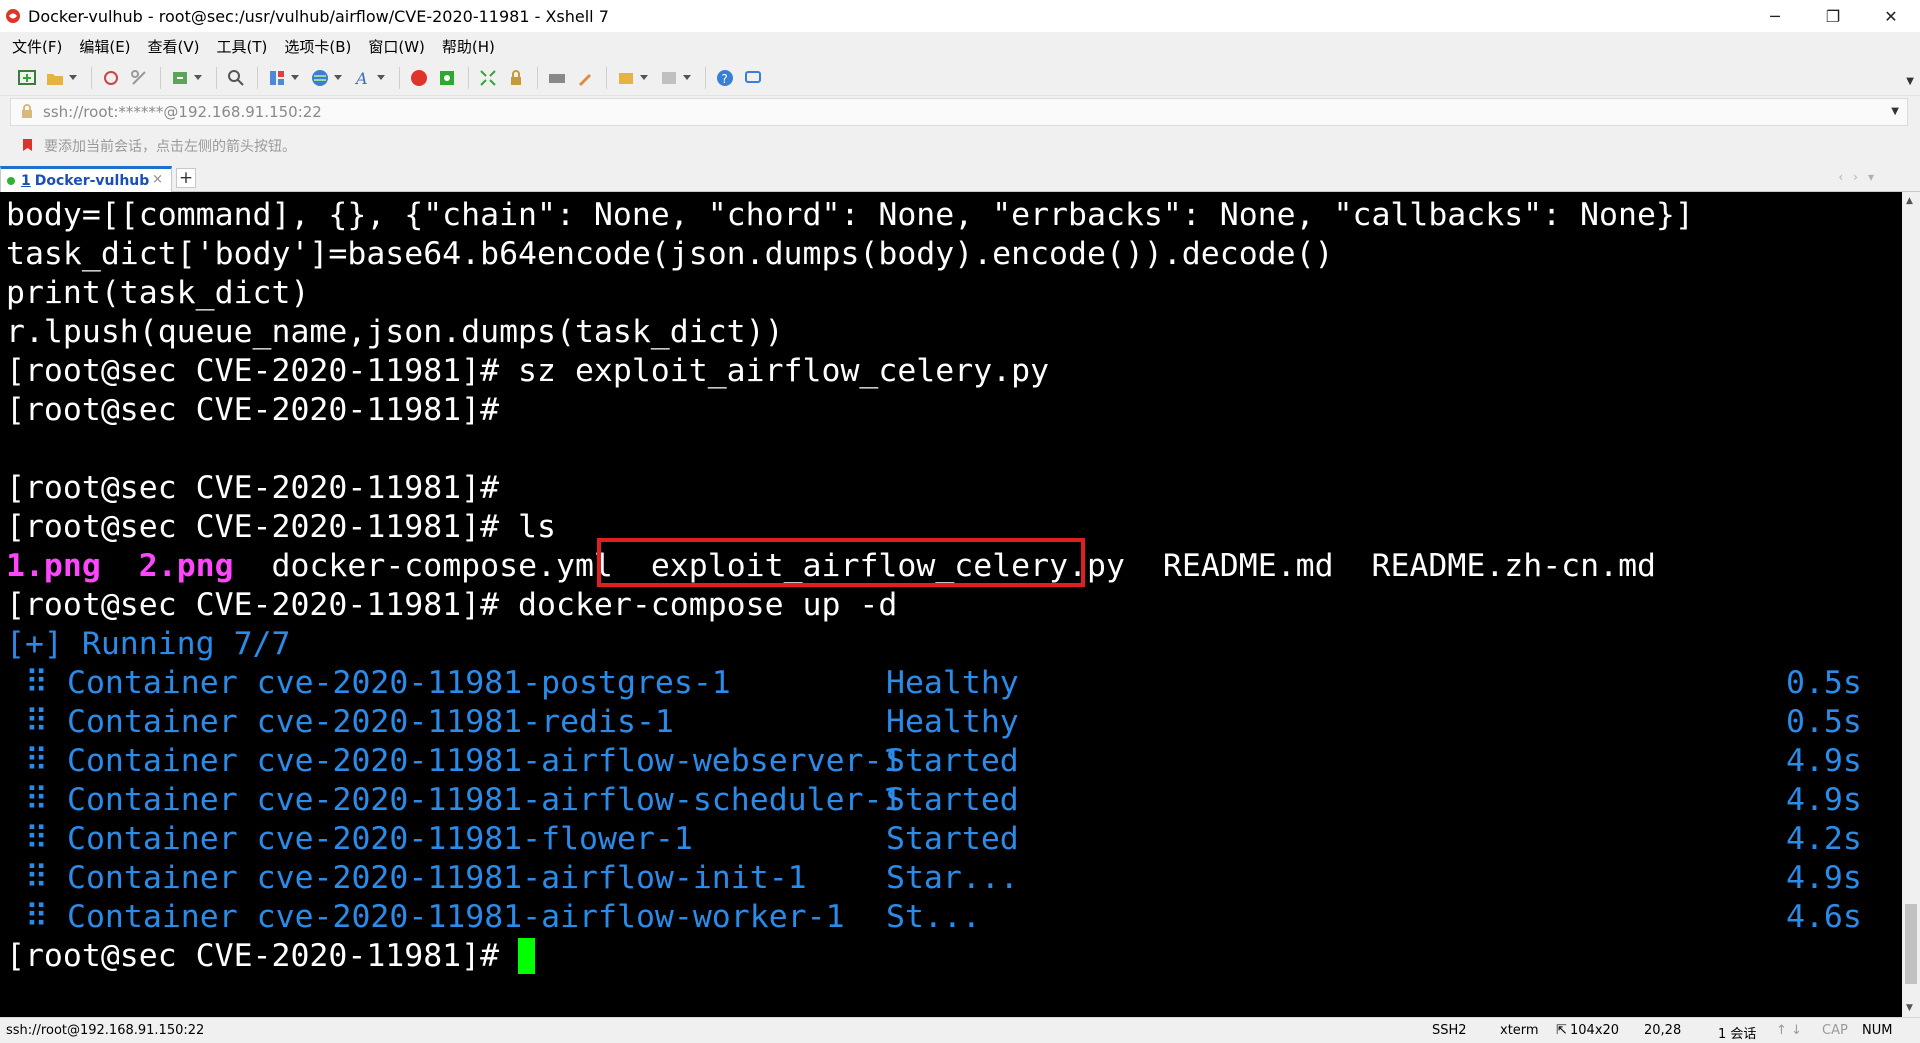  What do you see at coordinates (1824, 839) in the screenshot?
I see `container-time: 4.2s` at bounding box center [1824, 839].